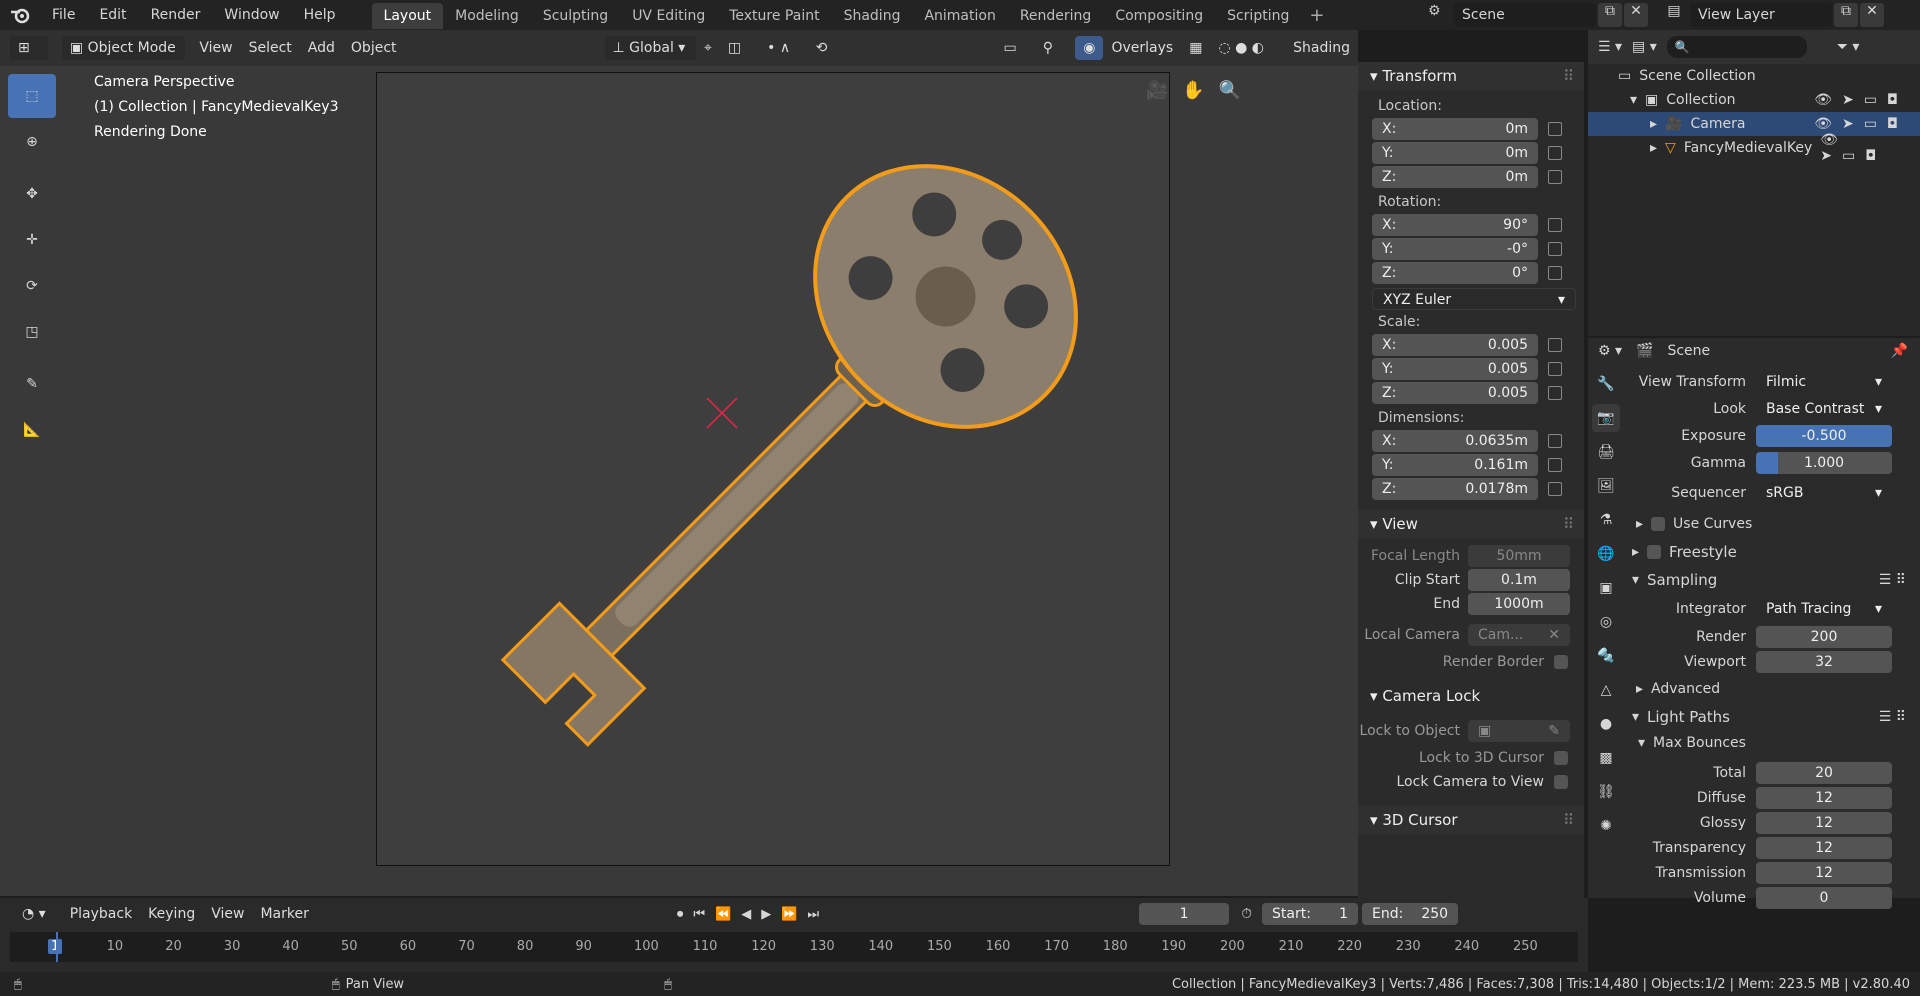 This screenshot has height=996, width=1920. I want to click on exposure-slider: -0.500, so click(1824, 435).